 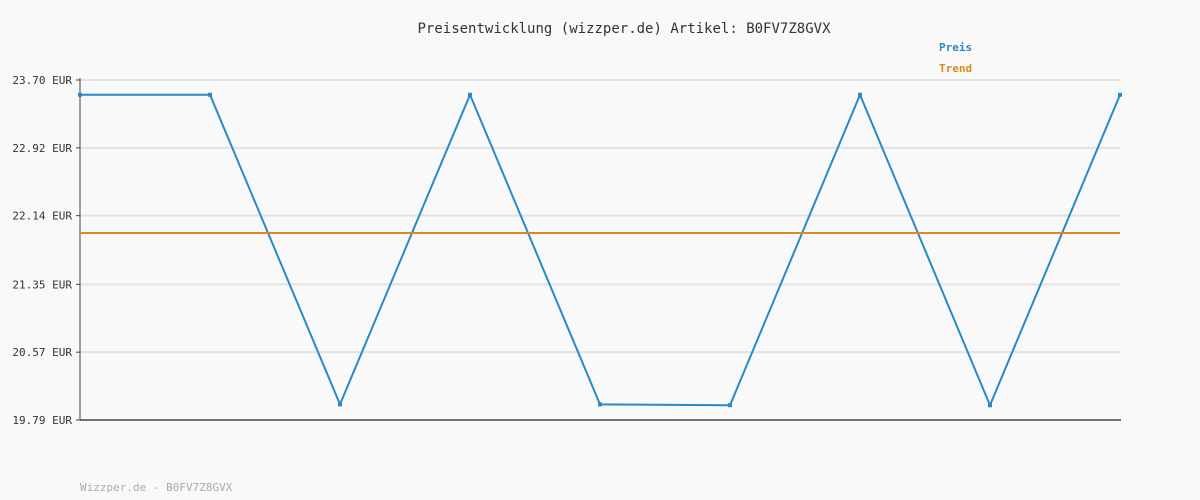 I want to click on y-tick-label: 23.70 EUR, so click(x=42, y=80).